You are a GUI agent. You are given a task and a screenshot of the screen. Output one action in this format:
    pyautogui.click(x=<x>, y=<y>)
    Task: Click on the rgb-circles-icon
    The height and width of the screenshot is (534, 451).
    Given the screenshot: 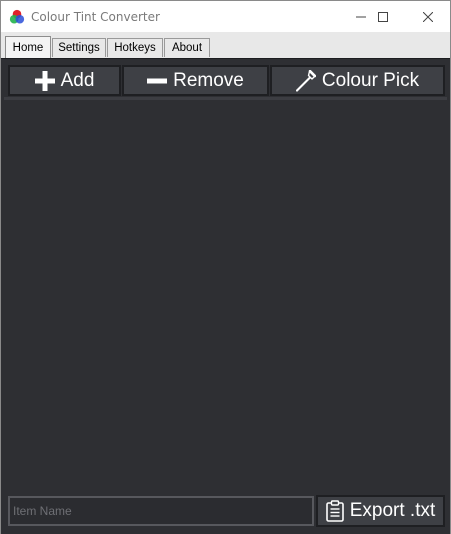 What is the action you would take?
    pyautogui.click(x=17, y=17)
    